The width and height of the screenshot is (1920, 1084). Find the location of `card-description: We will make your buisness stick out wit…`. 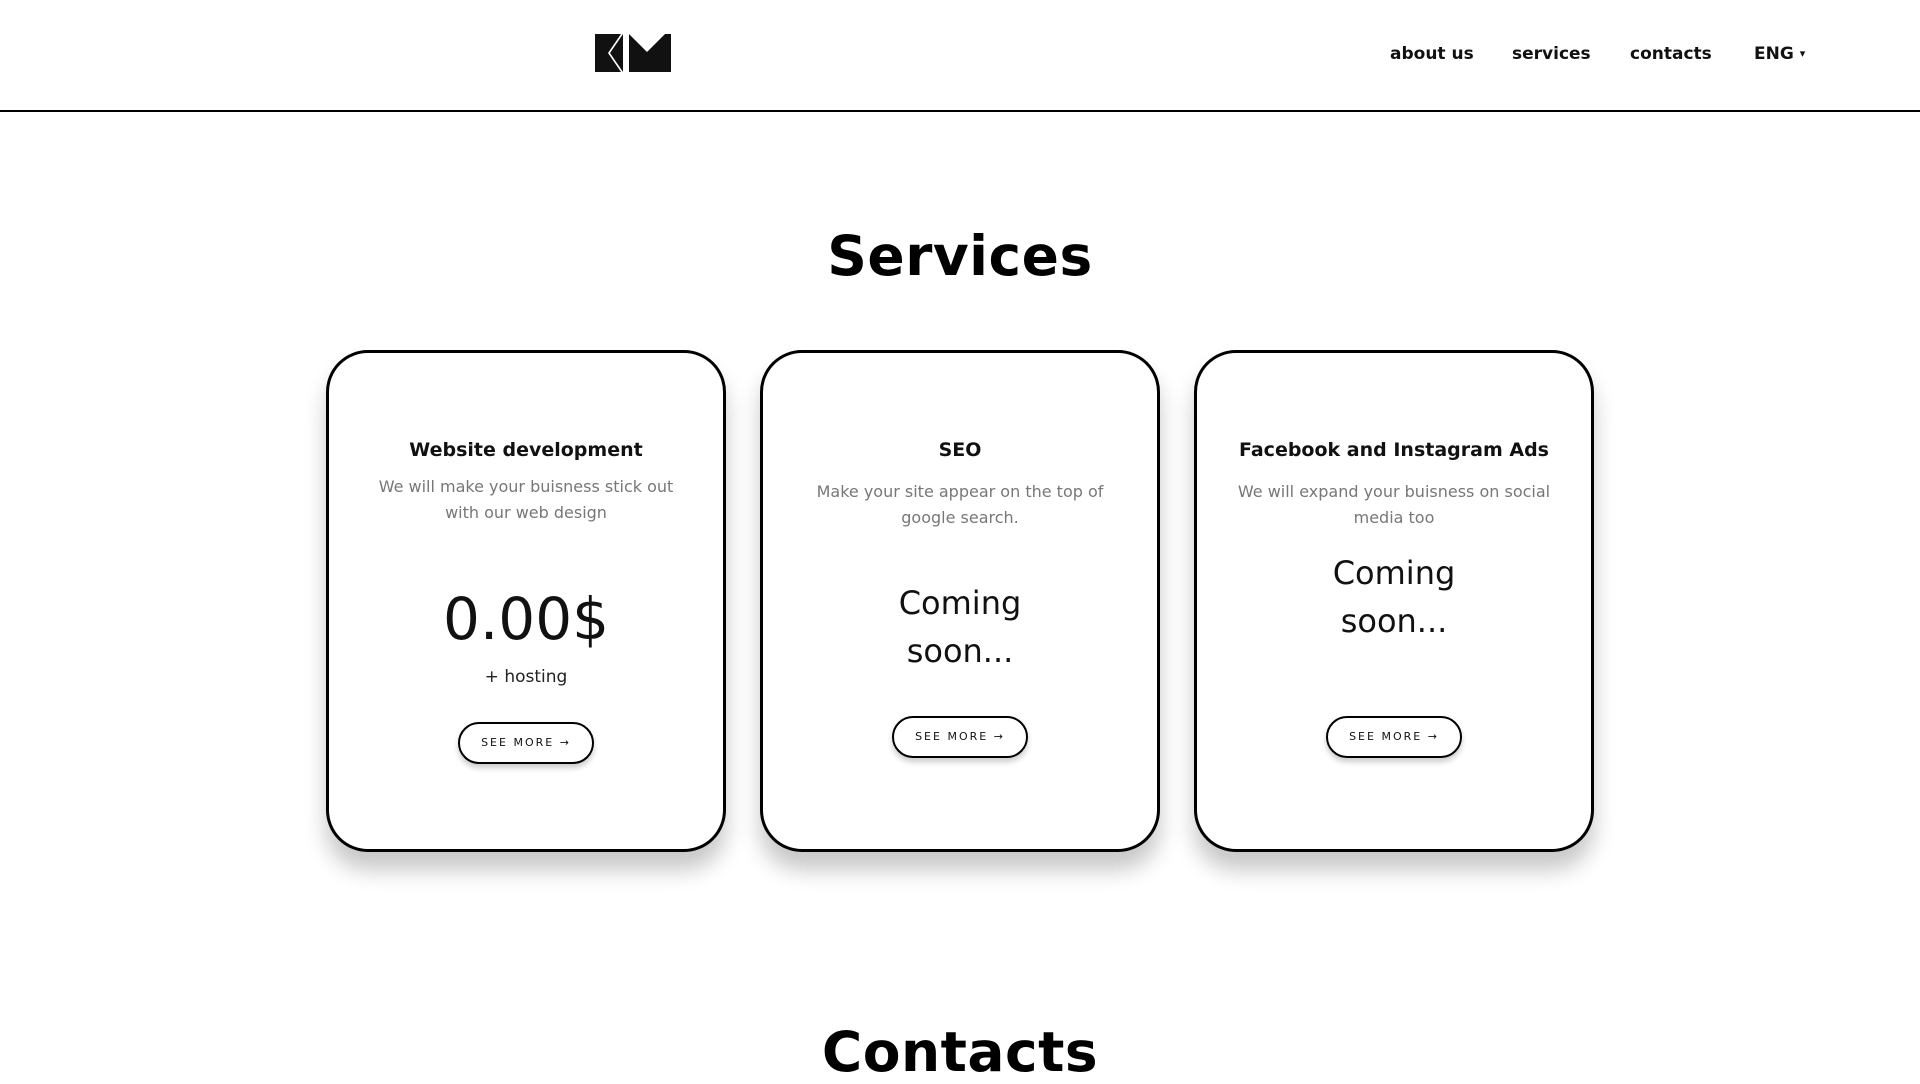

card-description: We will make your buisness stick out wit… is located at coordinates (526, 499).